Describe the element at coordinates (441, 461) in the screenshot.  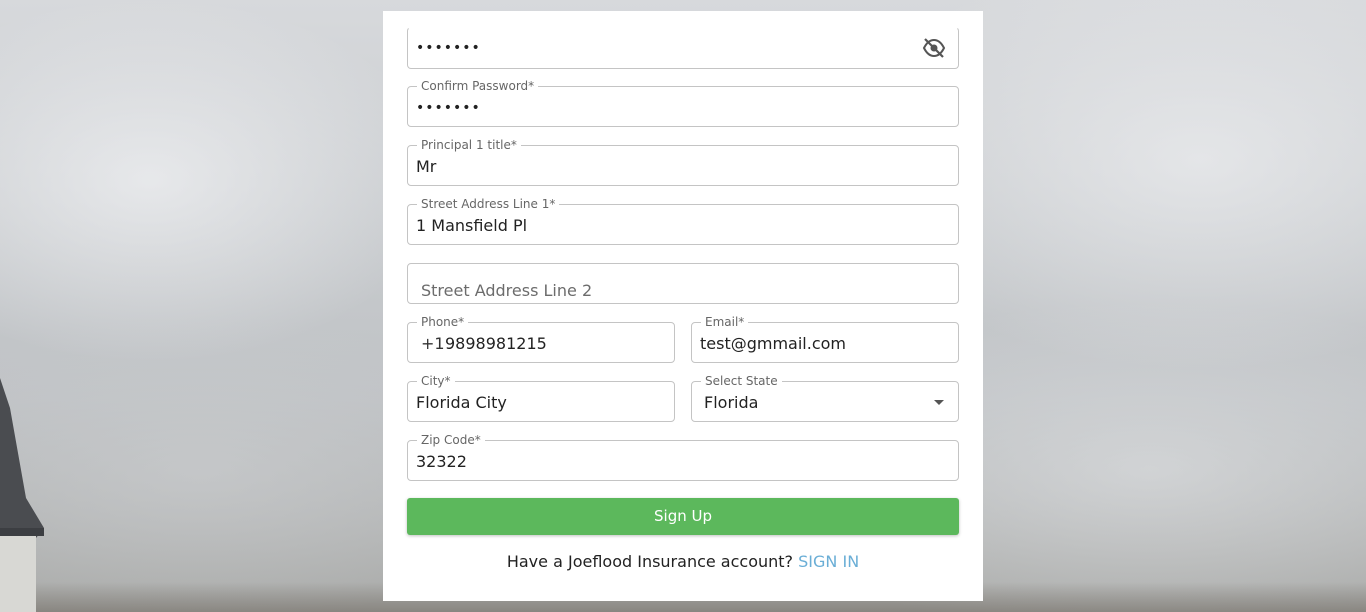
I see `zip-code-value: 32322` at that location.